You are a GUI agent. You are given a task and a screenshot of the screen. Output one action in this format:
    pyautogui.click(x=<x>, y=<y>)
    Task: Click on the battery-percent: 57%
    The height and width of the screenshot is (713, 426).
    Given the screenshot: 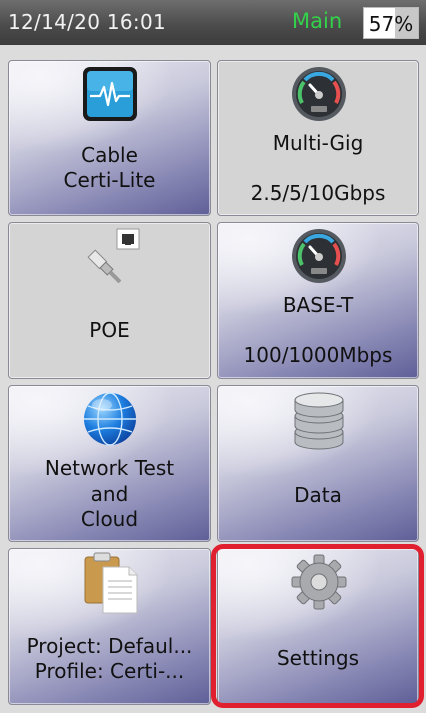 What is the action you would take?
    pyautogui.click(x=391, y=24)
    